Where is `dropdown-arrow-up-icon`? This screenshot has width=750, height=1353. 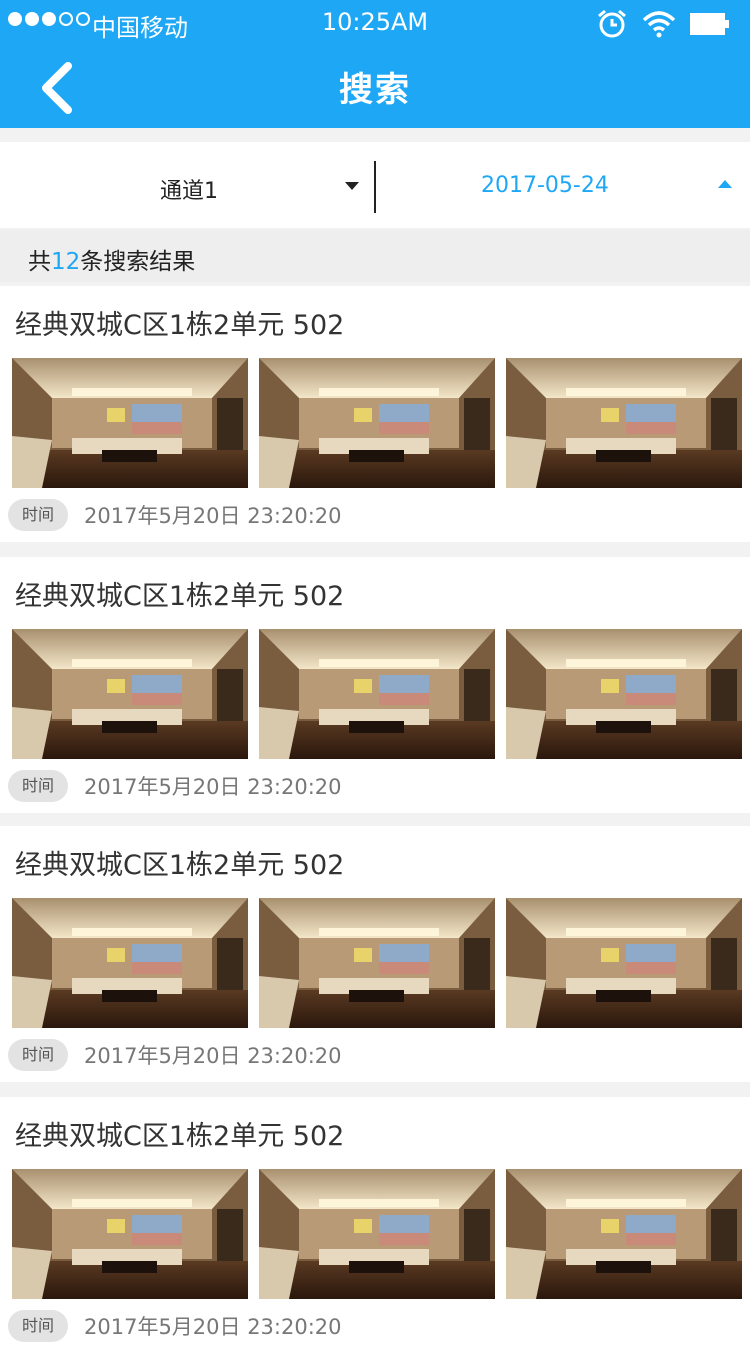 dropdown-arrow-up-icon is located at coordinates (725, 184).